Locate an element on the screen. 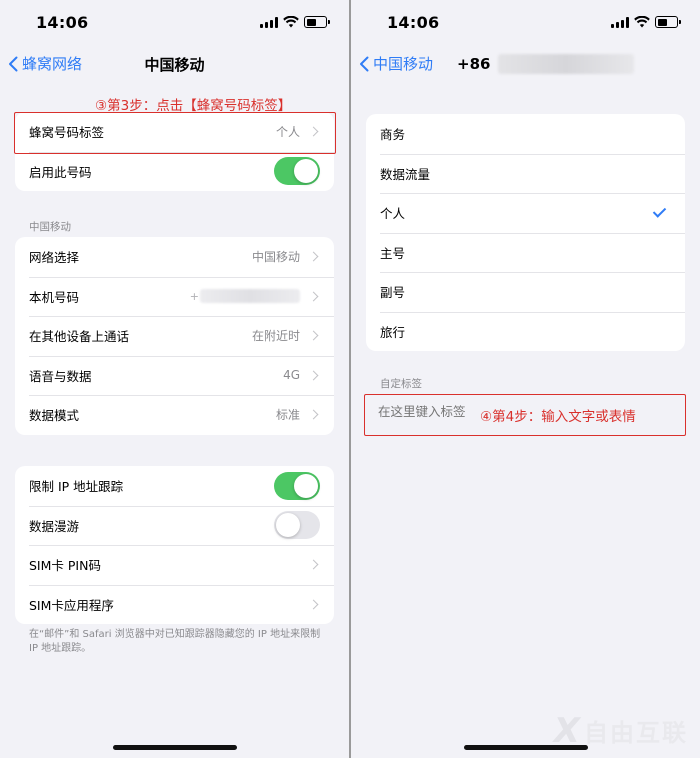  row-value: 中国移动 is located at coordinates (275, 257).